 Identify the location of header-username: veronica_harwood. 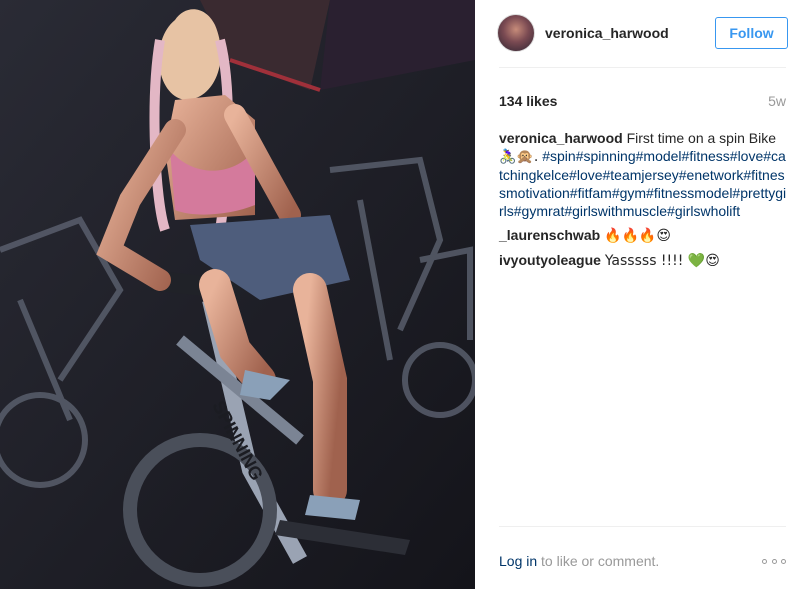
(630, 33).